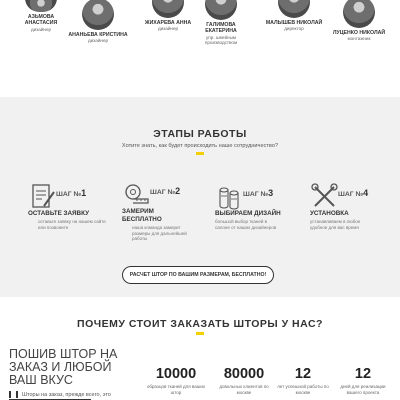 This screenshot has width=400, height=400. What do you see at coordinates (221, 40) in the screenshot?
I see `member-role: упр. швейным производством` at bounding box center [221, 40].